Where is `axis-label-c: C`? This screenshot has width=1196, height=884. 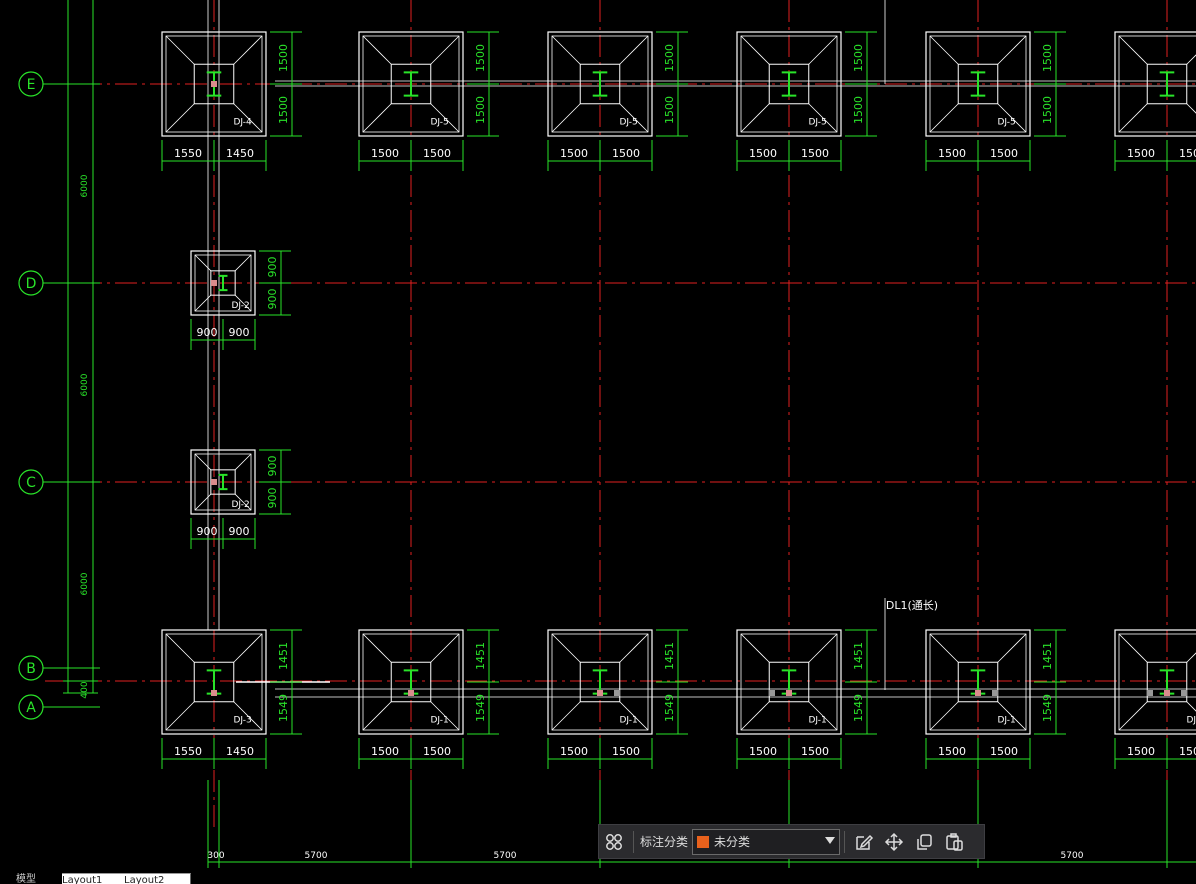 axis-label-c: C is located at coordinates (31, 483).